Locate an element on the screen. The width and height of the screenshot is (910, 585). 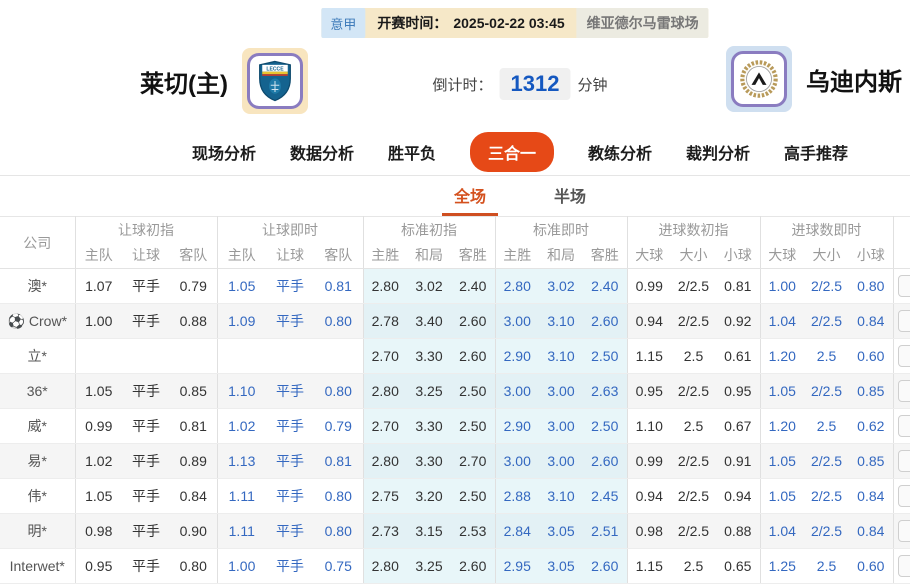
odds-cell: 2.75 is located at coordinates (384, 496).